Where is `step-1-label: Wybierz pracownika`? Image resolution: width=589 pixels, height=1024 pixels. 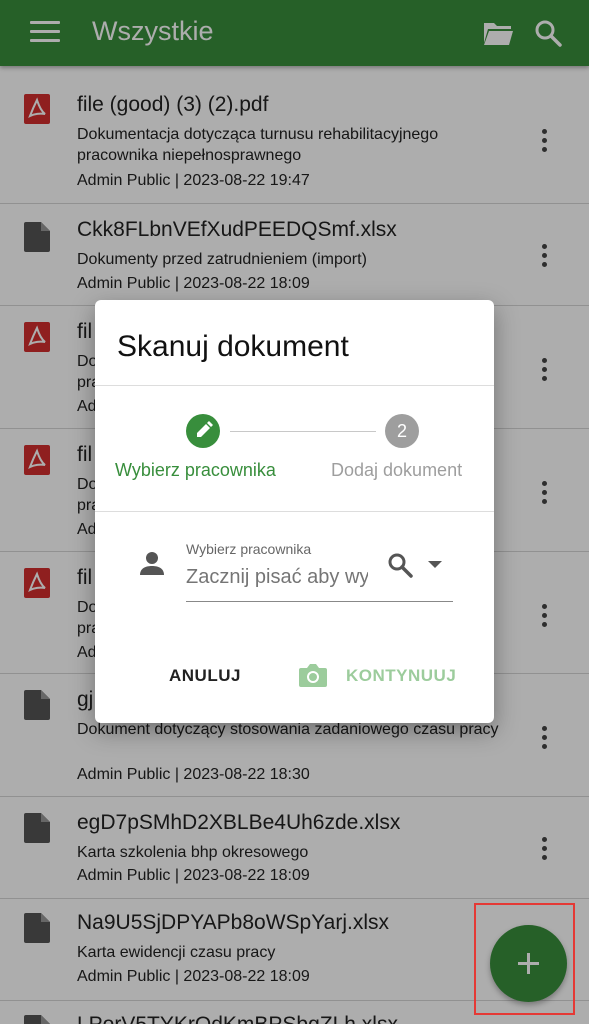 step-1-label: Wybierz pracownika is located at coordinates (195, 470).